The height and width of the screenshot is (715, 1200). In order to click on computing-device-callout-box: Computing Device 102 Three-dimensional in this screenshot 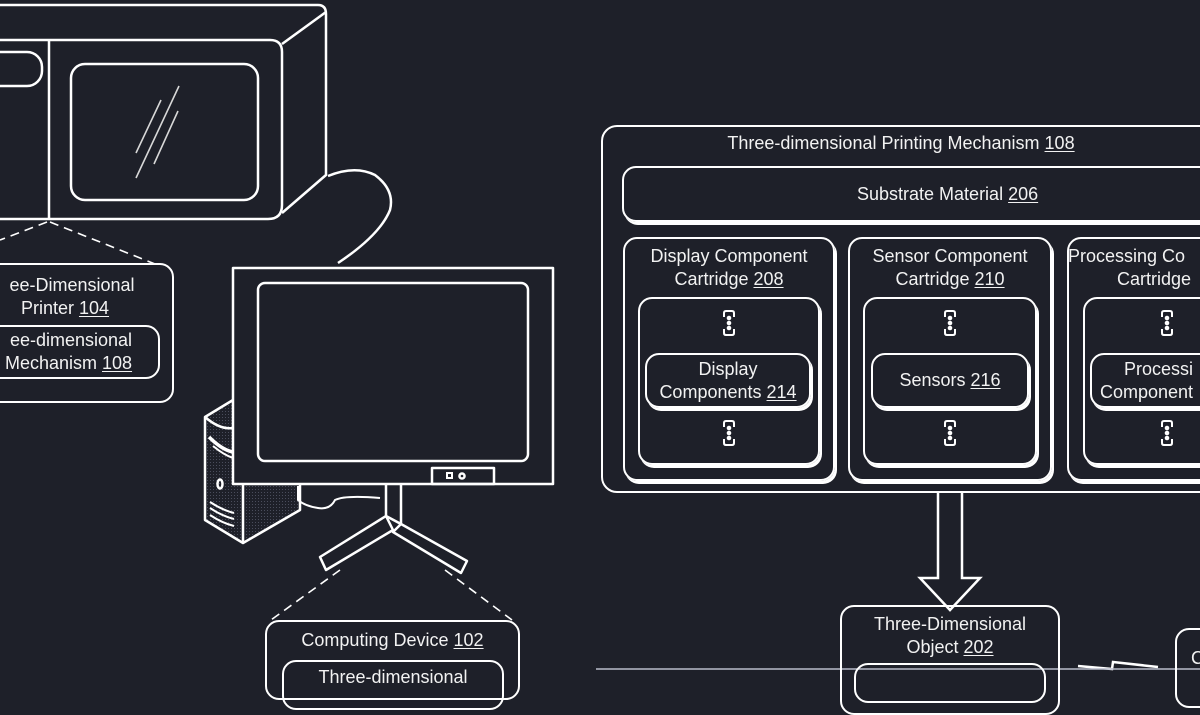, I will do `click(392, 665)`.